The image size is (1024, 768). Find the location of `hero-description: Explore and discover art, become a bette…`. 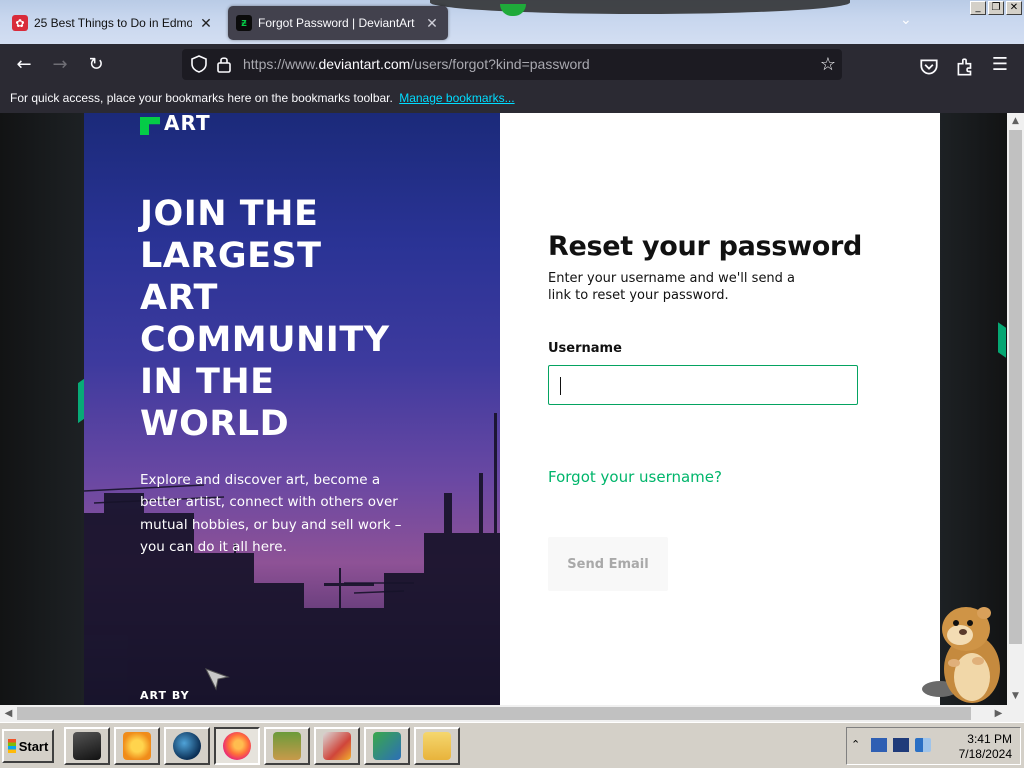

hero-description: Explore and discover art, become a bette… is located at coordinates (271, 513).